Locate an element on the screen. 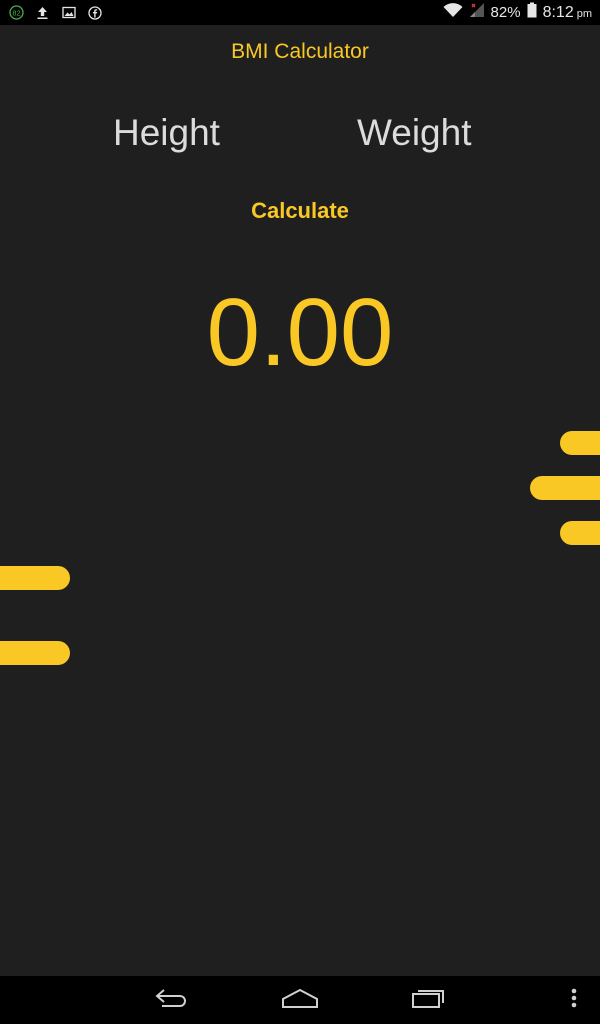 The width and height of the screenshot is (600, 1024). status-bar: 82 82% 8:12 pm is located at coordinates (300, 12).